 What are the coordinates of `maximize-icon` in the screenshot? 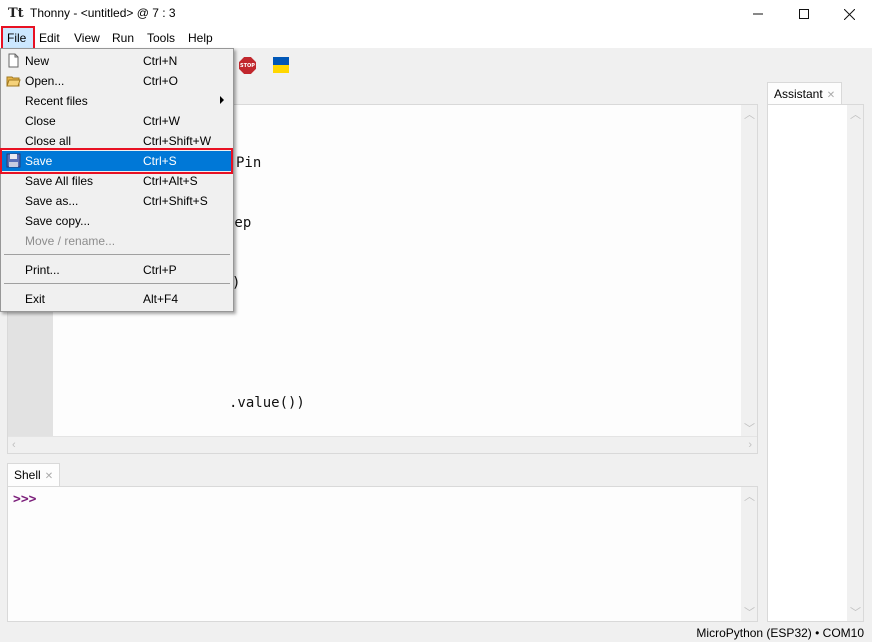 It's located at (804, 14).